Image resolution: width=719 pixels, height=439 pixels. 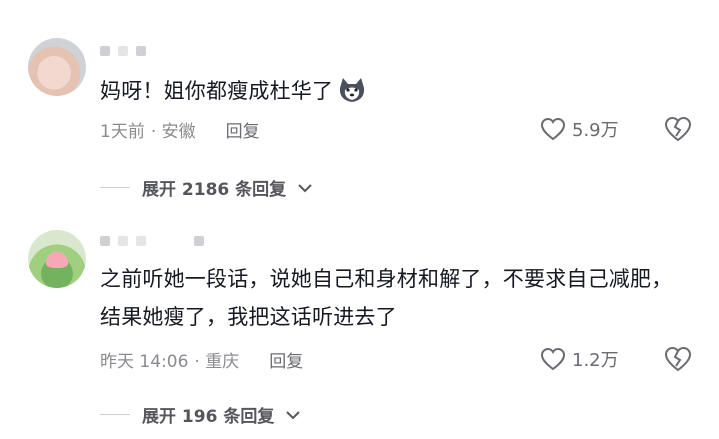 I want to click on expand-replies-label: 展开 196 条回复, so click(x=208, y=417).